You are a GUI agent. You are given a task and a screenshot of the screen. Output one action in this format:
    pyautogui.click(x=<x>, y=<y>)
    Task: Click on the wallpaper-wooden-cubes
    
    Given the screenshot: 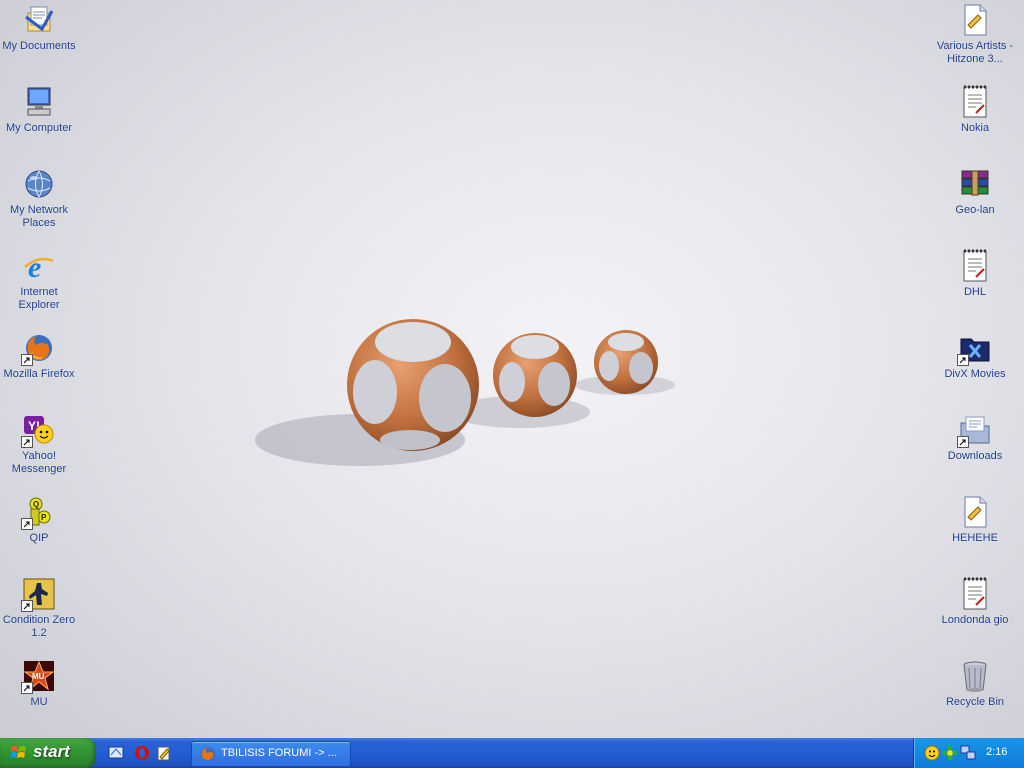 What is the action you would take?
    pyautogui.click(x=465, y=392)
    